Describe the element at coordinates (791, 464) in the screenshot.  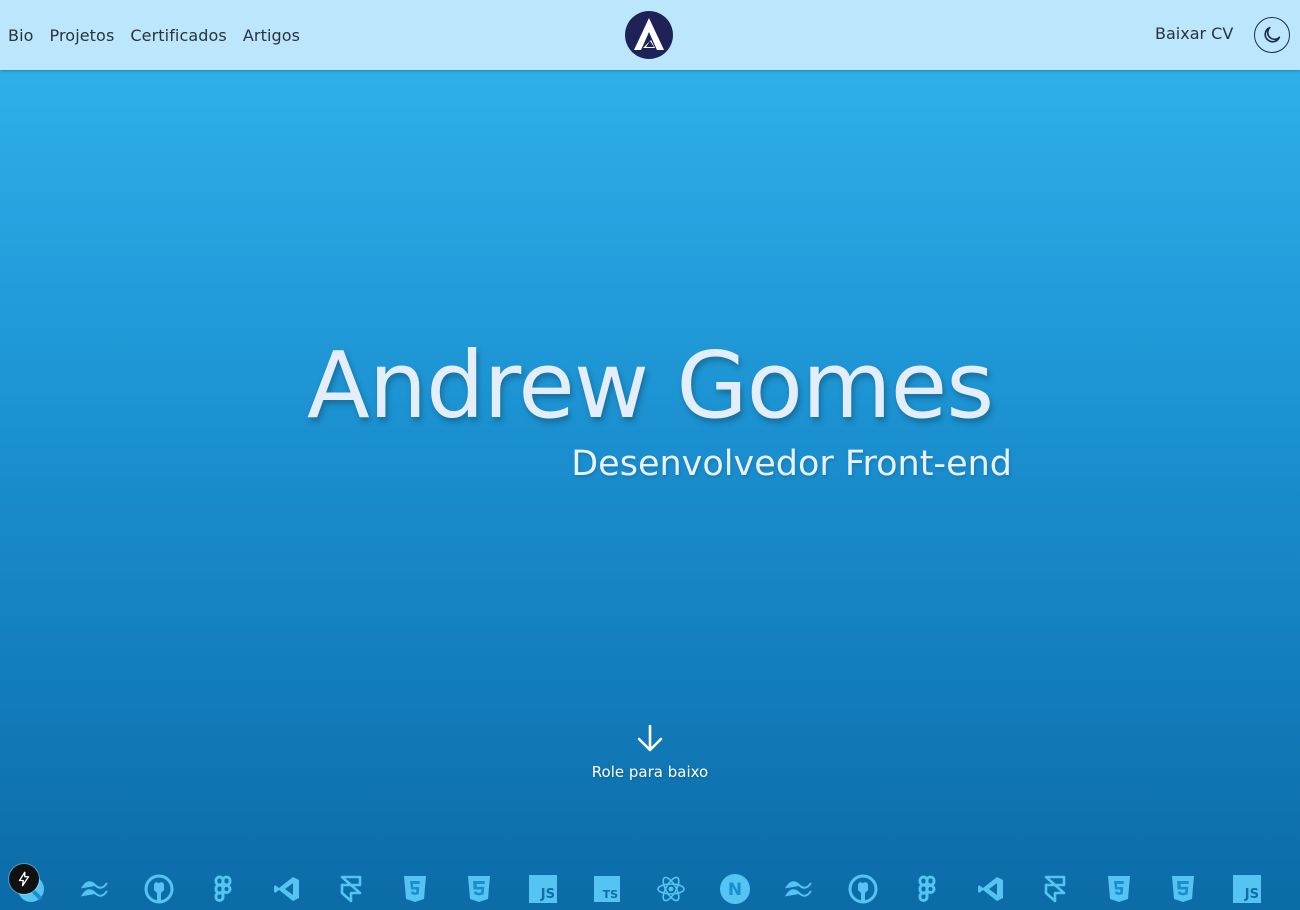
I see `hero-subtitle: Desenvolvedor Front-end` at that location.